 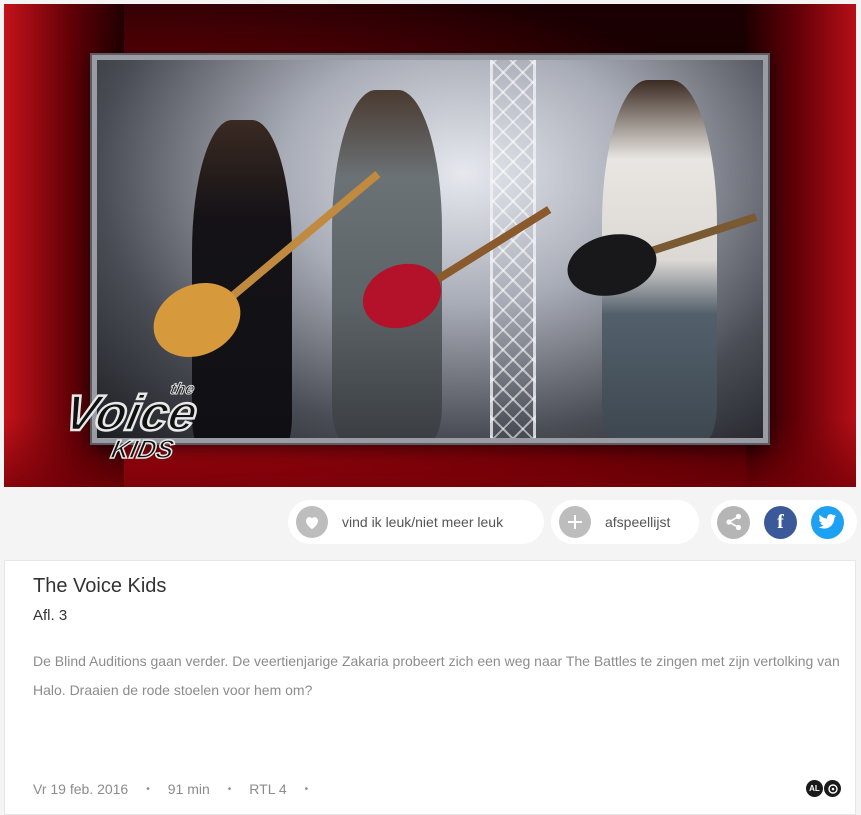 I want to click on like-button: vind ik leuk/niet meer leuk, so click(x=416, y=522).